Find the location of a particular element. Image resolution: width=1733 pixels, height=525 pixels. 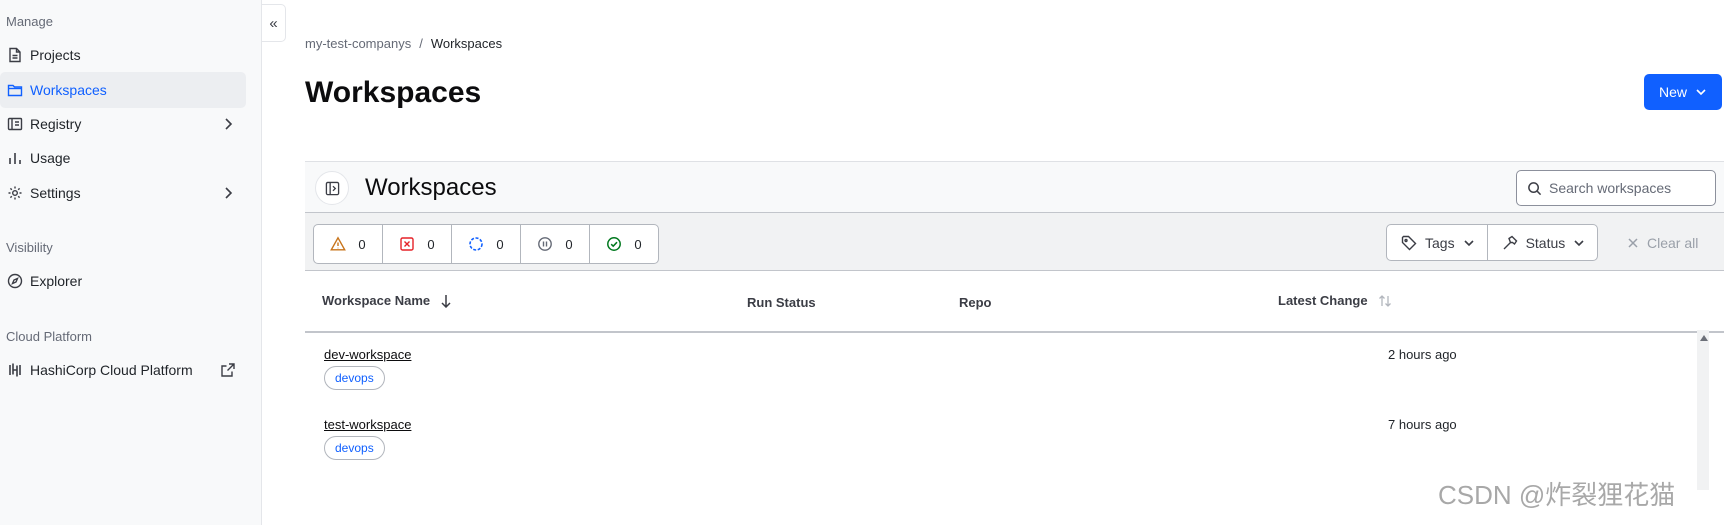

column-label: Repo is located at coordinates (975, 302).